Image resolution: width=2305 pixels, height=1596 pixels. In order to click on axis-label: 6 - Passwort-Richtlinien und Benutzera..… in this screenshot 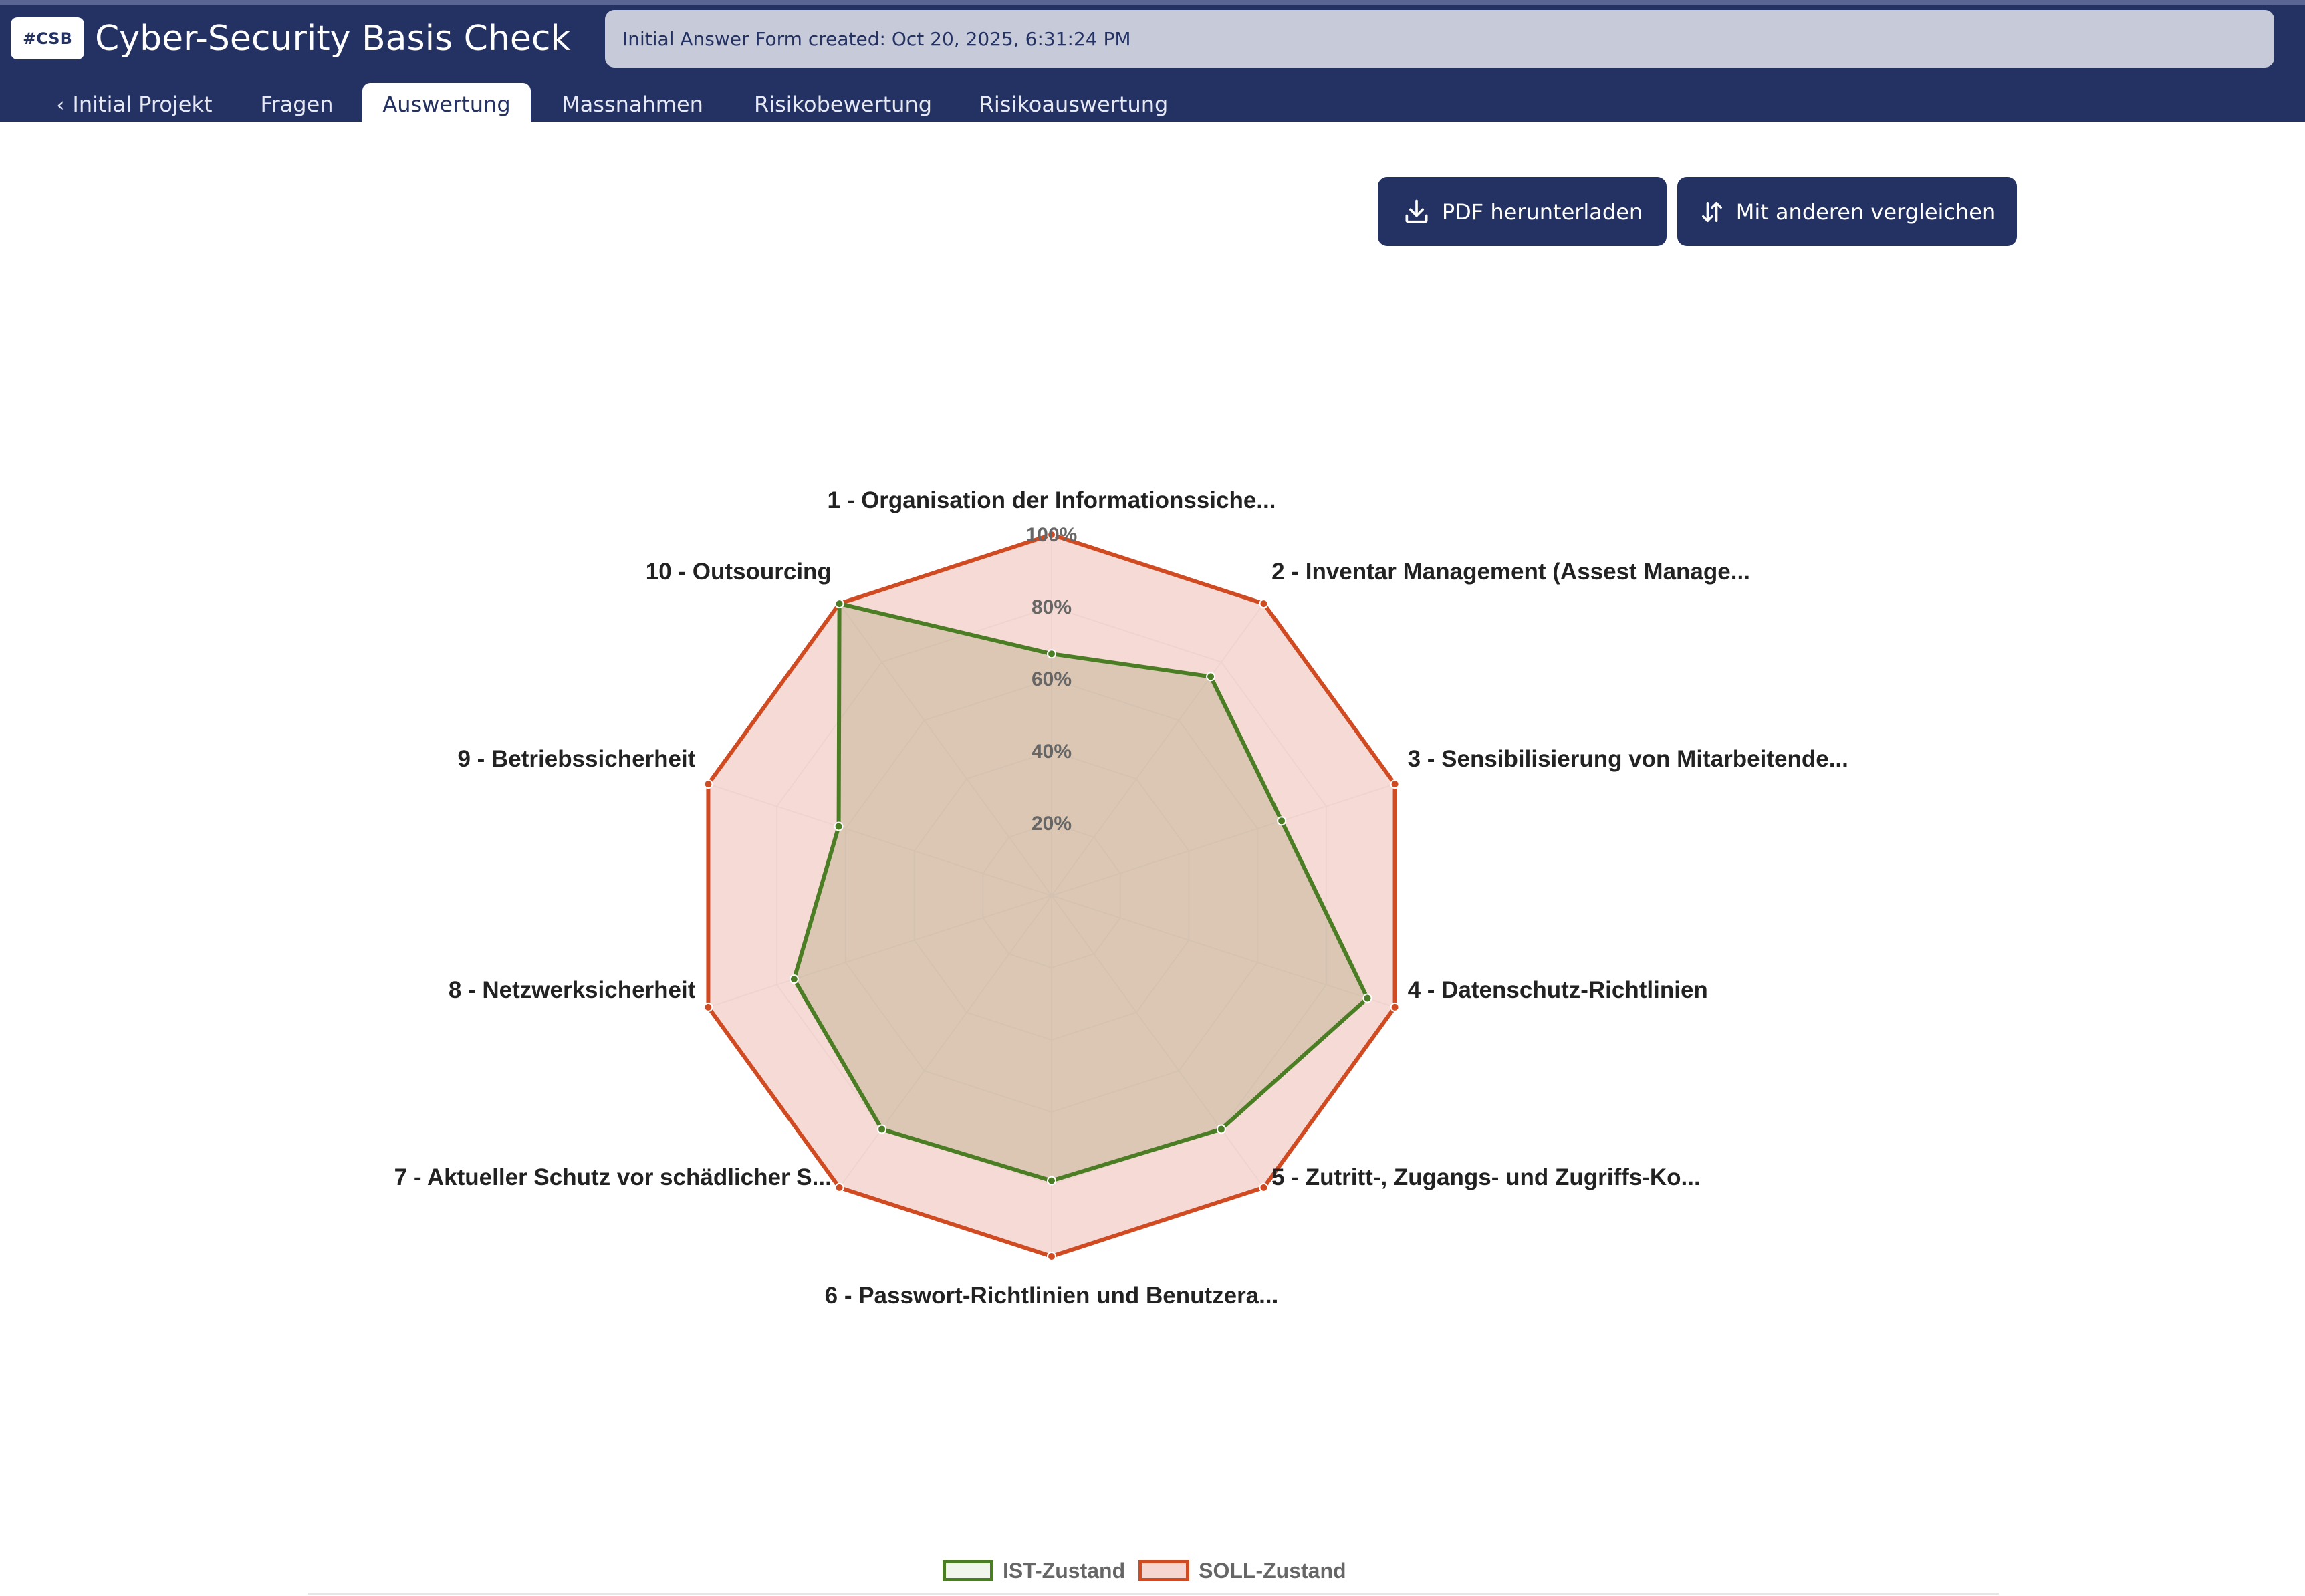, I will do `click(1052, 1296)`.